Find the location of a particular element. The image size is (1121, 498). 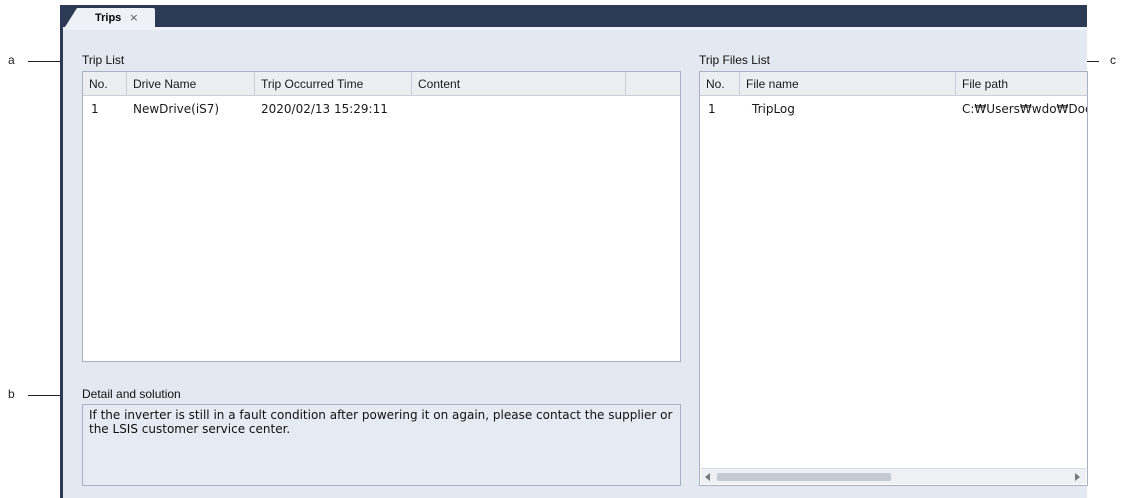

cell-file-name: TripLog is located at coordinates (773, 109).